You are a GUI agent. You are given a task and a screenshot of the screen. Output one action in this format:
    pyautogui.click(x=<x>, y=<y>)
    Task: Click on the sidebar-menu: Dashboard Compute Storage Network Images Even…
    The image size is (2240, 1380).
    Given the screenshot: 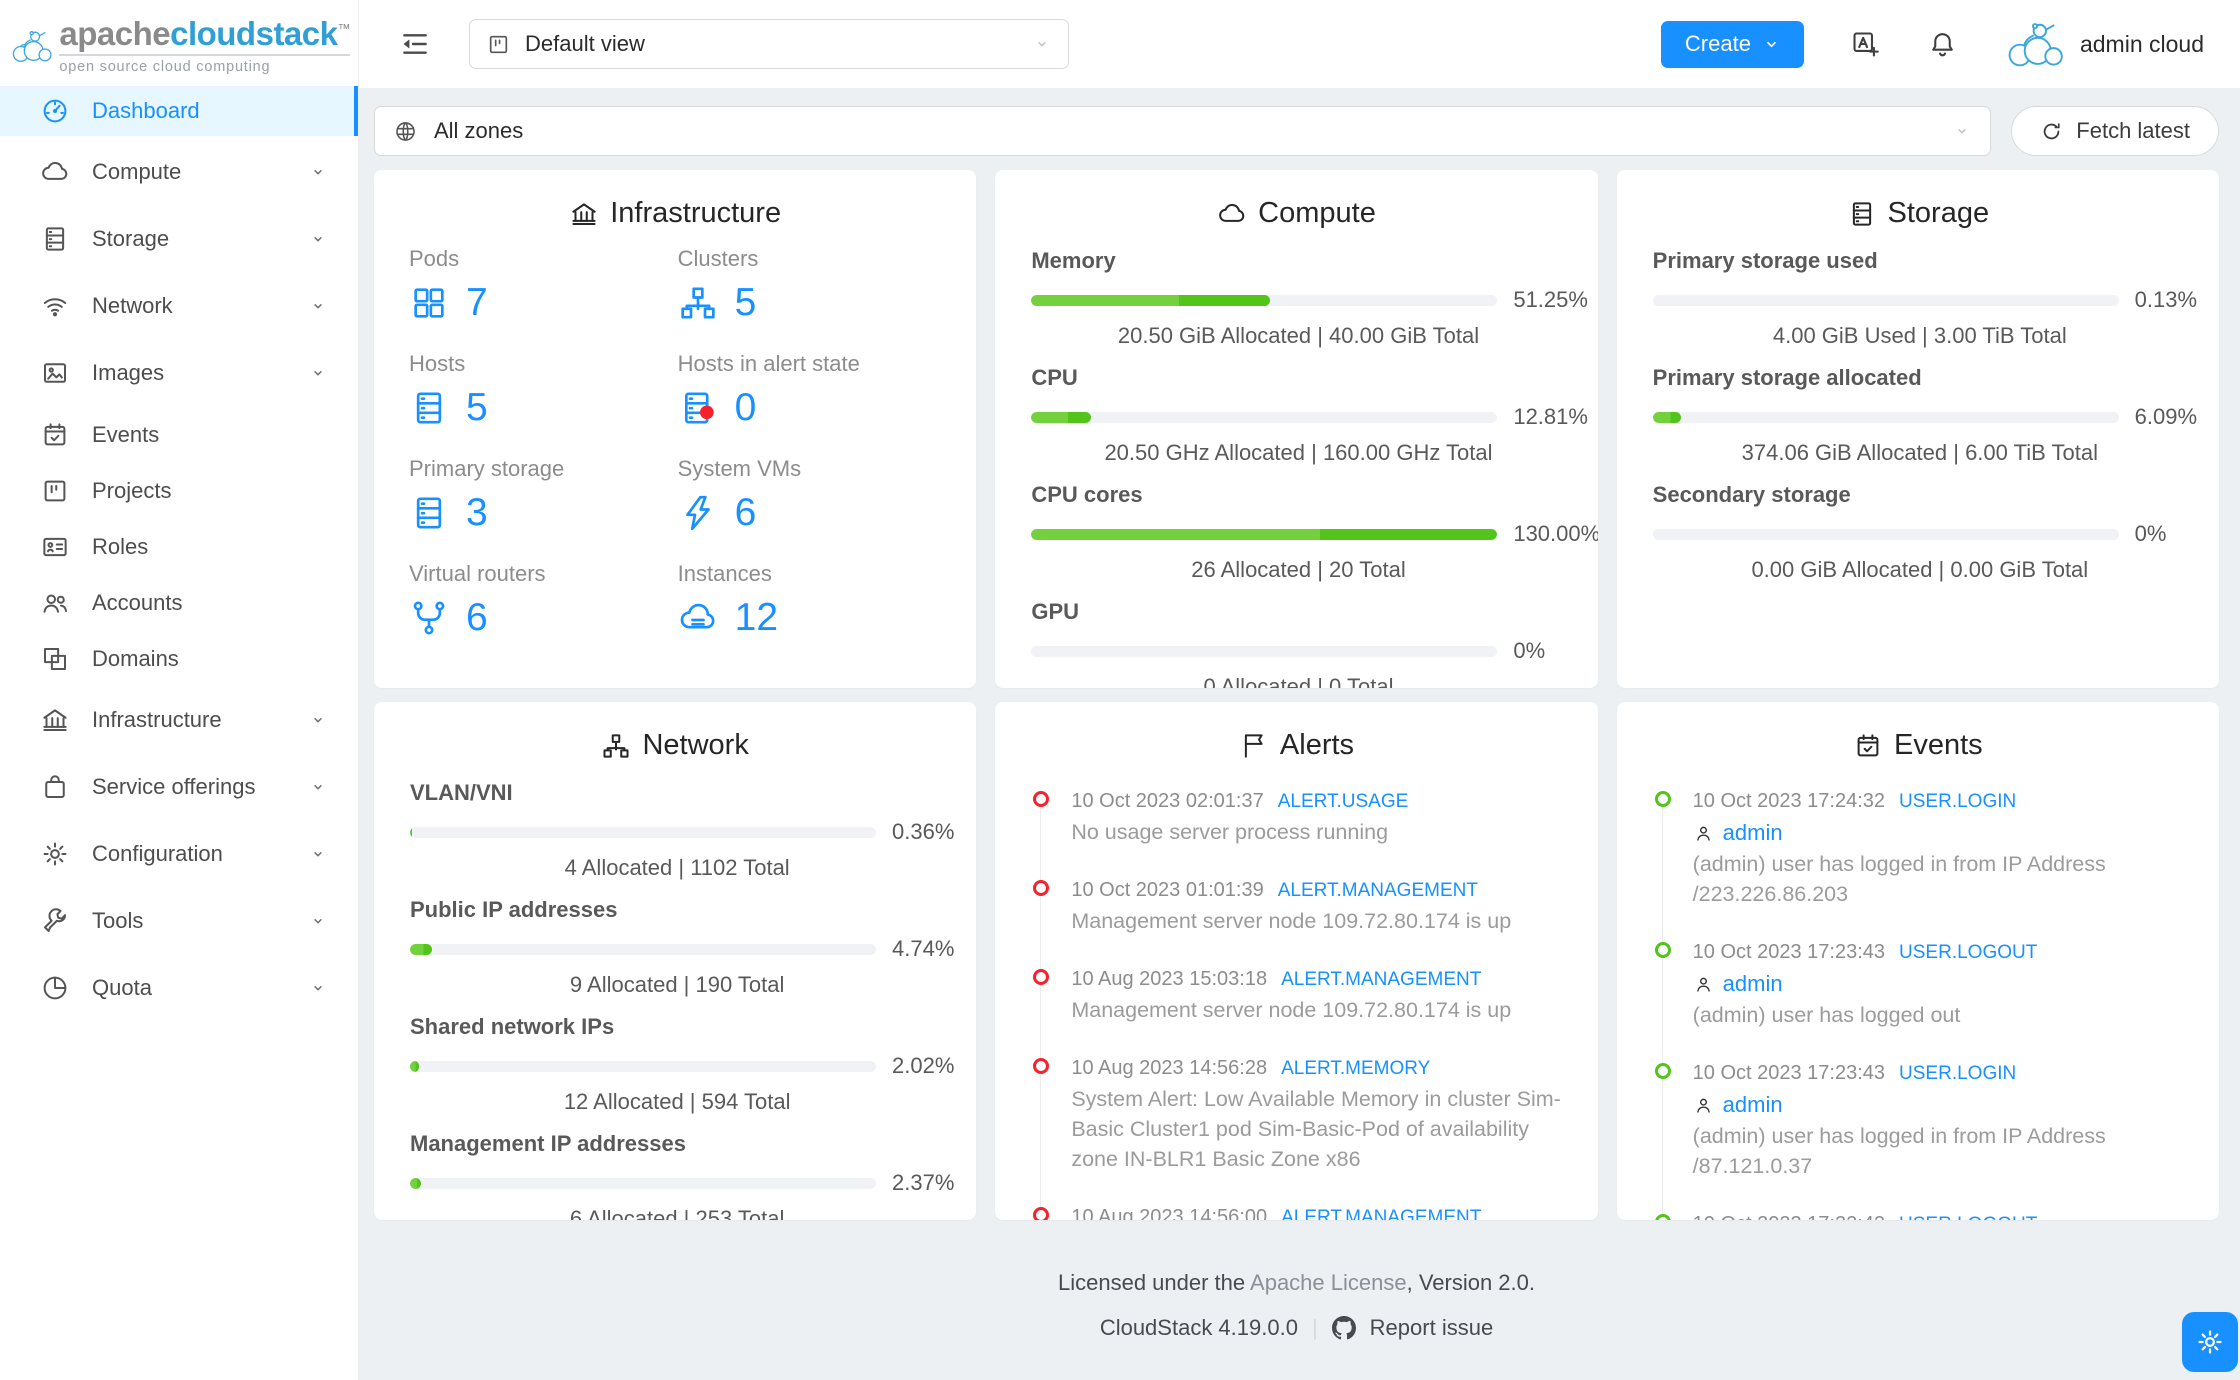 What is the action you would take?
    pyautogui.click(x=179, y=733)
    